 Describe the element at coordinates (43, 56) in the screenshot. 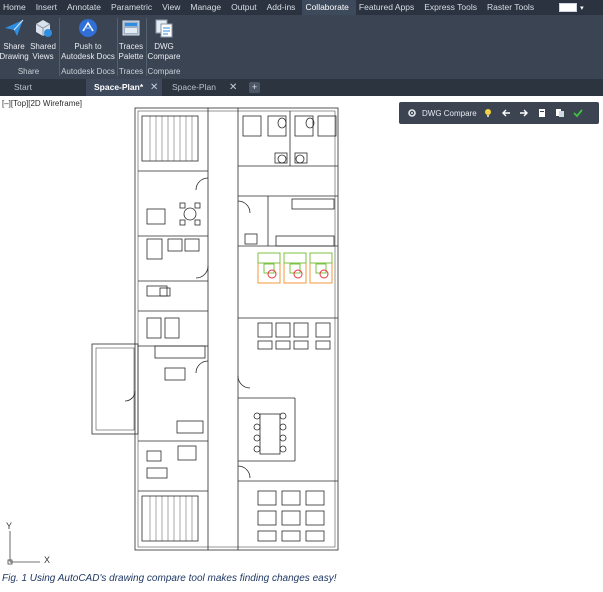

I see `shared-views-label-2: Views` at that location.